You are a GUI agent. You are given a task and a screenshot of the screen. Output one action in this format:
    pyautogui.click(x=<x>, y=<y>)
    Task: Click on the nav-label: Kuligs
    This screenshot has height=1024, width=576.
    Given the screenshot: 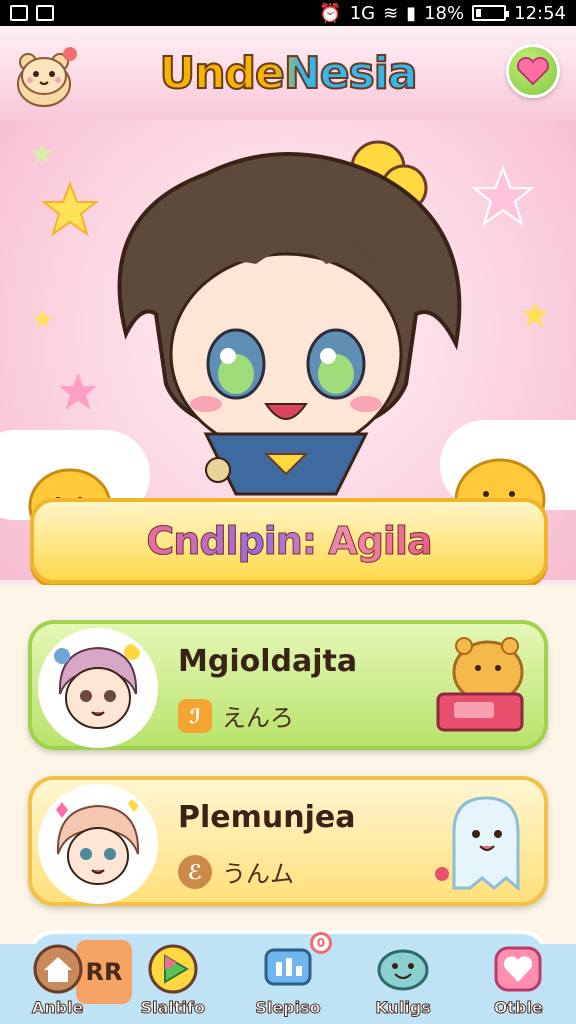 What is the action you would take?
    pyautogui.click(x=403, y=1008)
    